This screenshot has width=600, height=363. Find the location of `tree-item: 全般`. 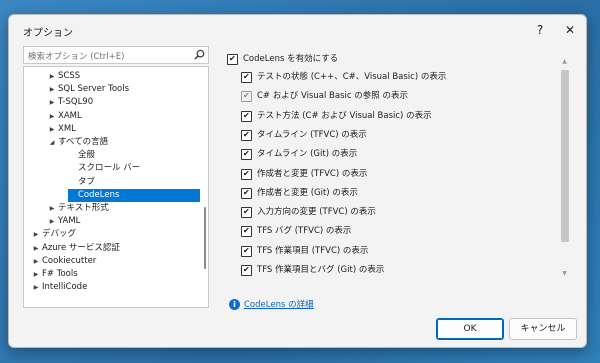

tree-item: 全般 is located at coordinates (112, 155).